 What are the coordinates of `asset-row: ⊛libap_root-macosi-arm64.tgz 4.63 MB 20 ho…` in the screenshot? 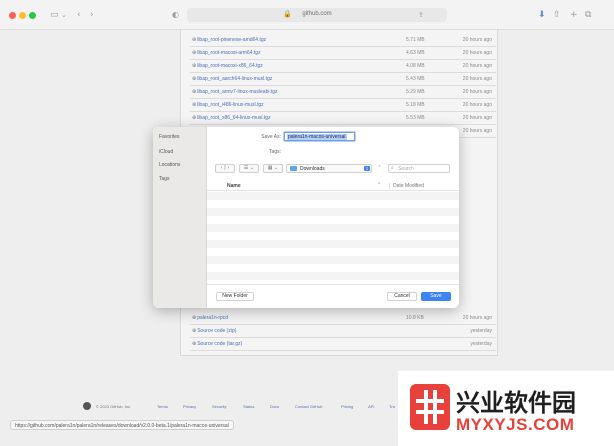 It's located at (343, 53).